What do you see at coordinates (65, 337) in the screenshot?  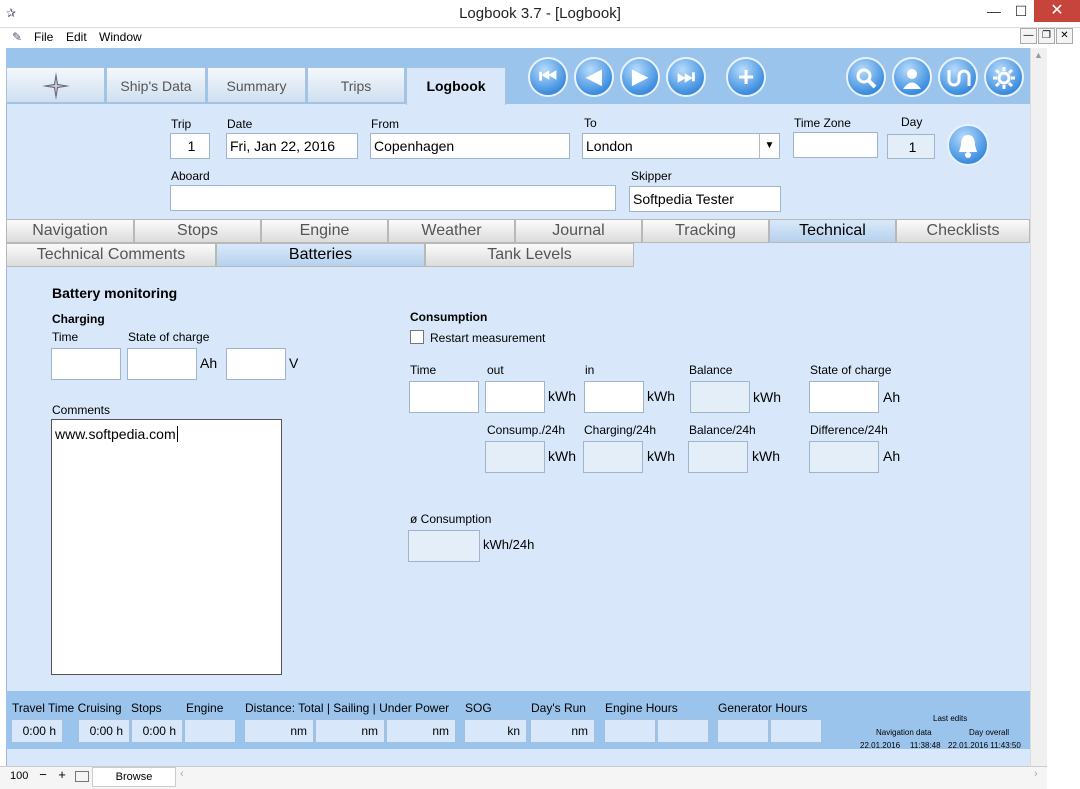 I see `charging-time-label: Time` at bounding box center [65, 337].